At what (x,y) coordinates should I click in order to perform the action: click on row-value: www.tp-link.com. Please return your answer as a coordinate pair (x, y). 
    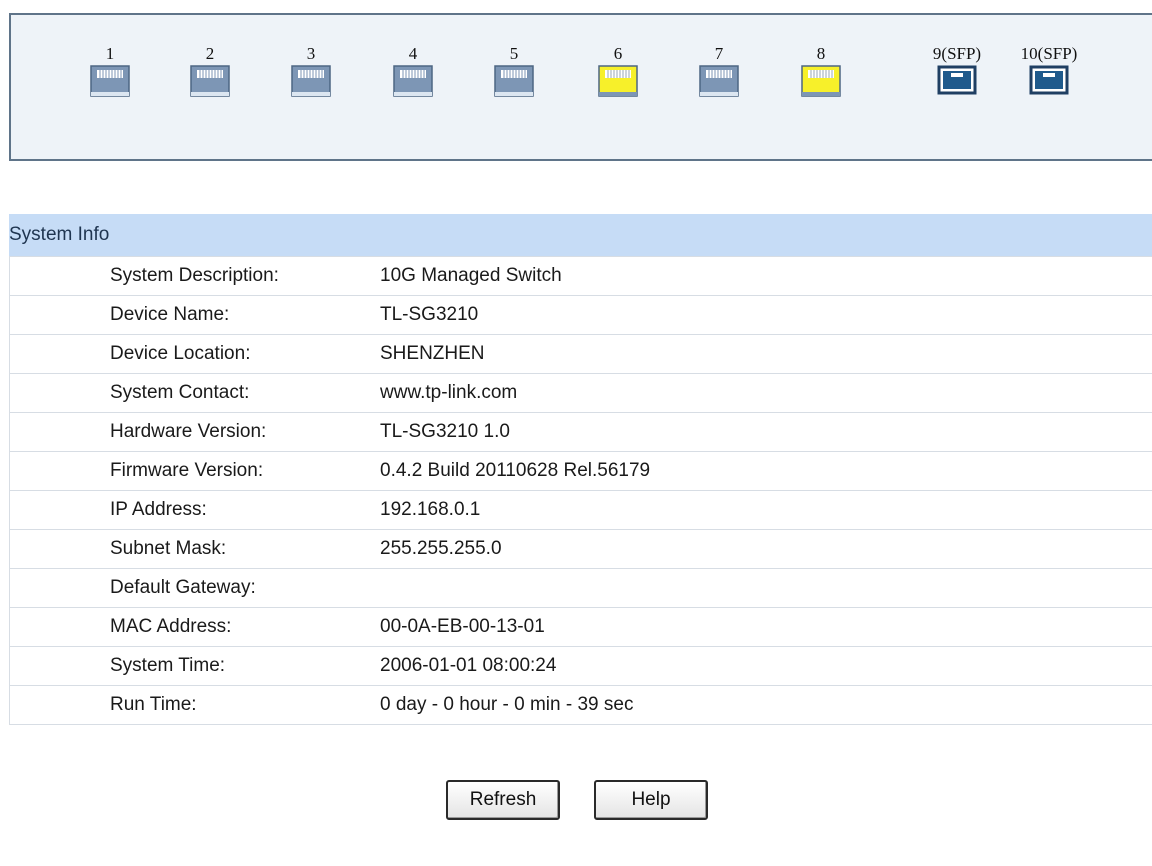
    Looking at the image, I should click on (766, 393).